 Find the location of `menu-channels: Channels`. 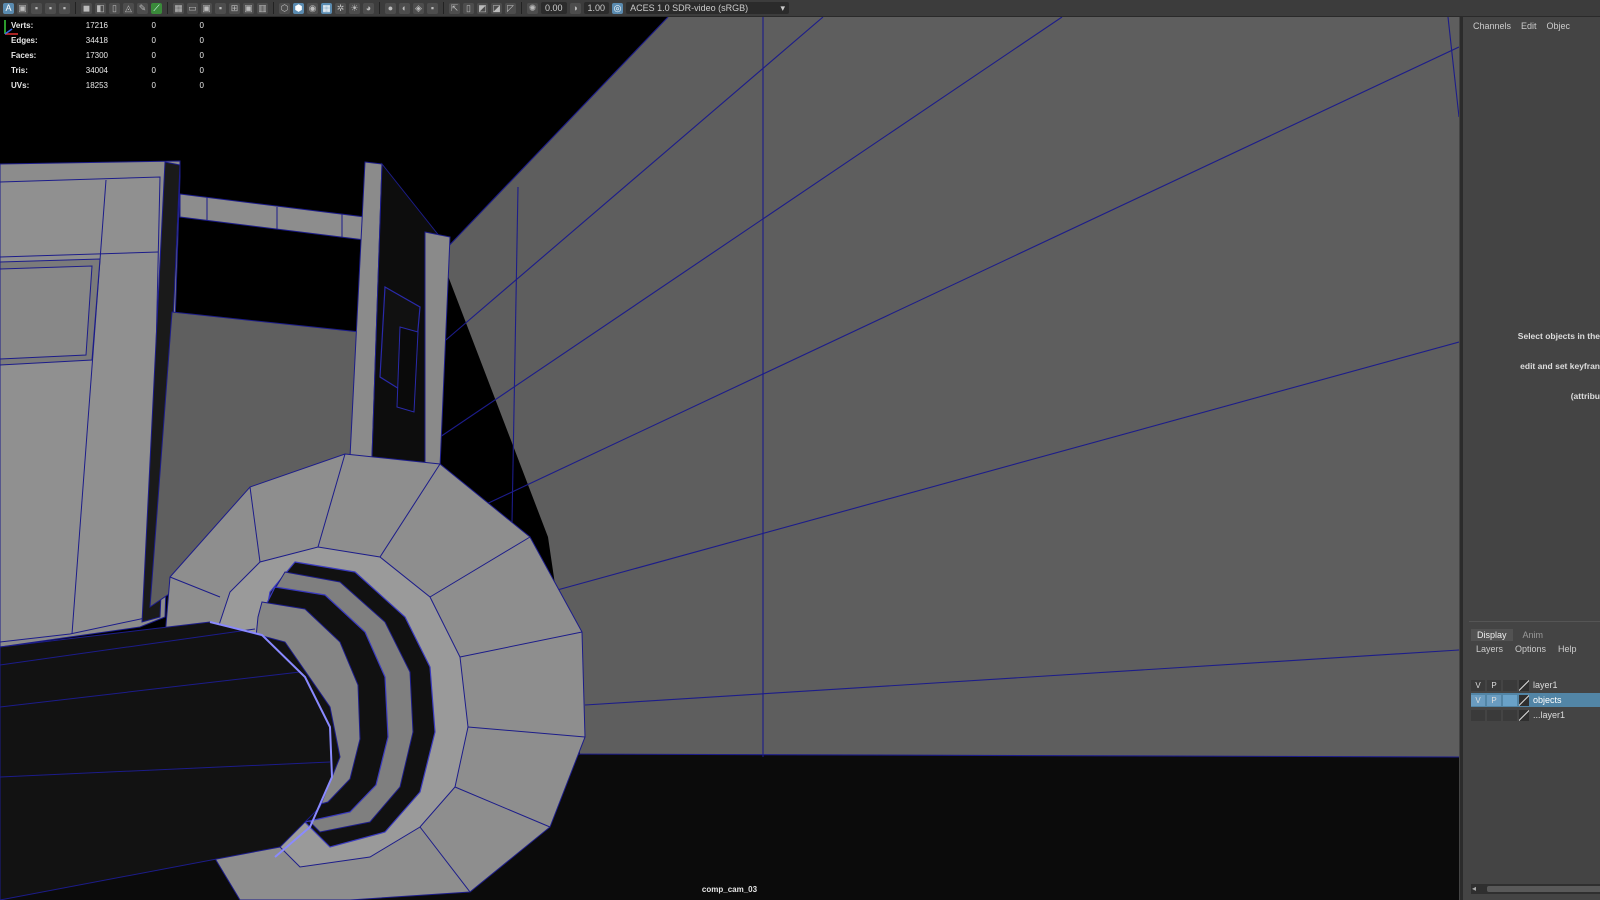

menu-channels: Channels is located at coordinates (1492, 26).